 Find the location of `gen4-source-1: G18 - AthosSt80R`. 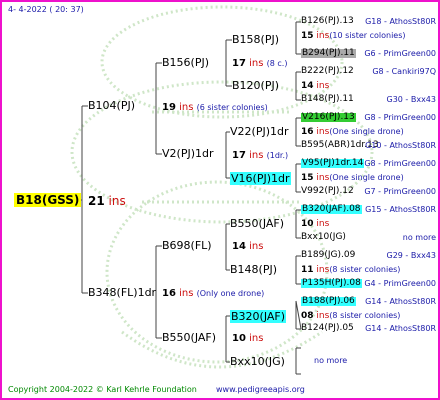

gen4-source-1: G18 - AthosSt80R is located at coordinates (400, 21).